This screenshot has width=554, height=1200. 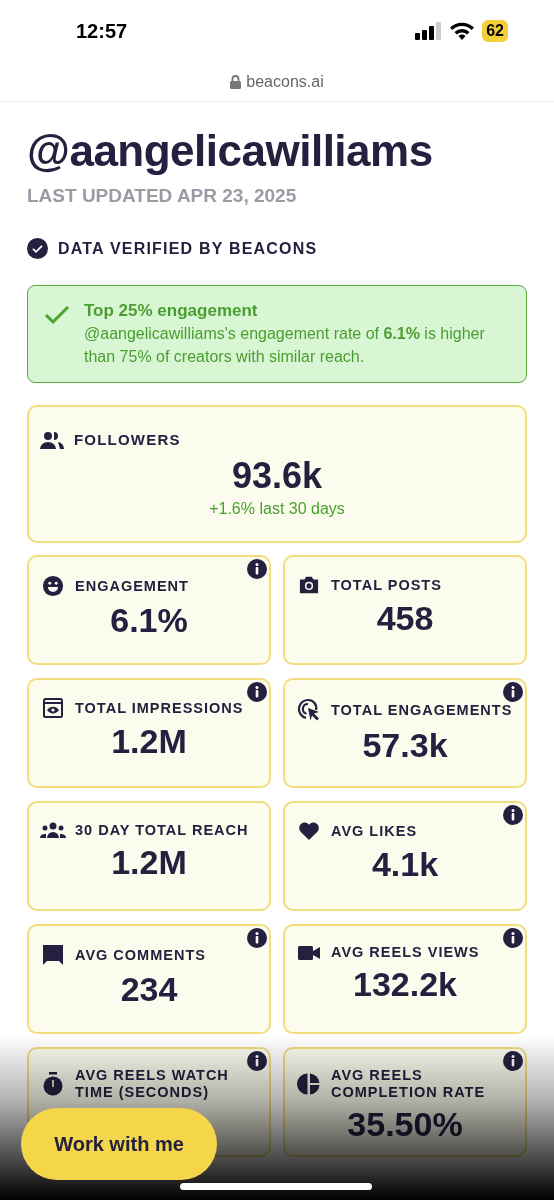 I want to click on profile-handle: @aangelicawilliams, so click(x=230, y=151).